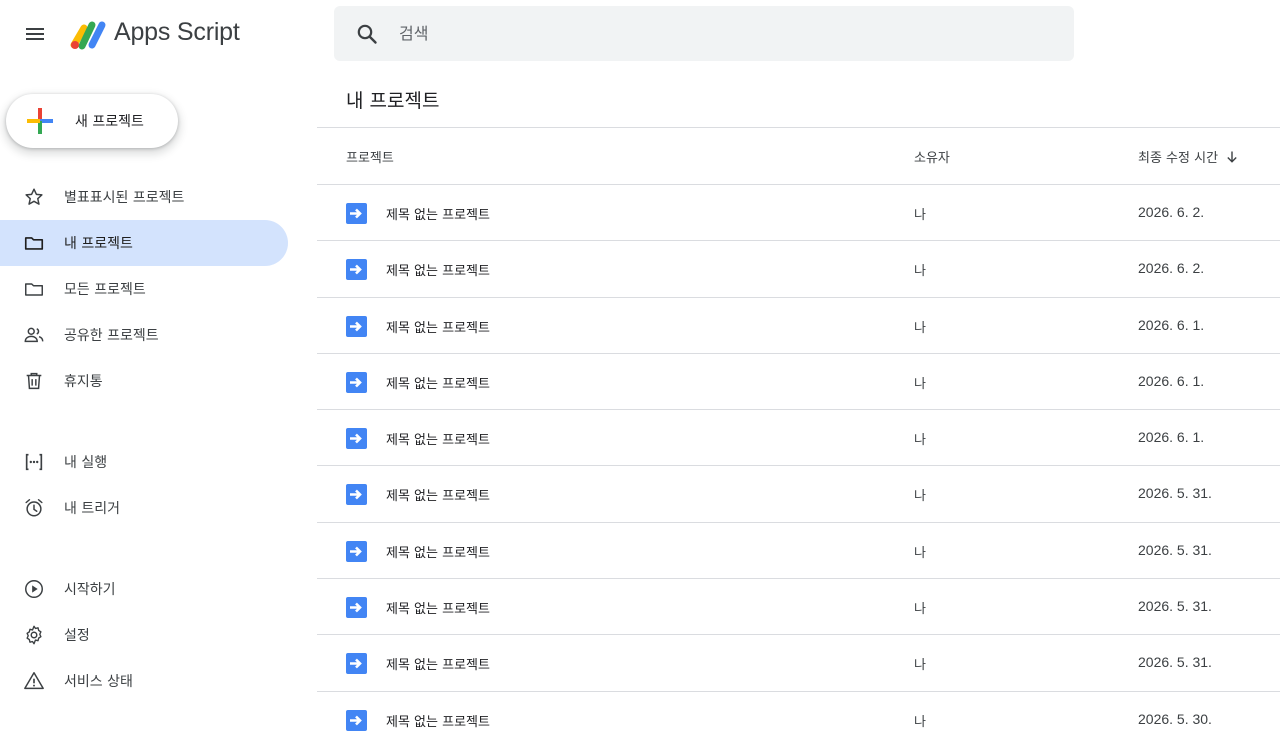  Describe the element at coordinates (89, 35) in the screenshot. I see `apps-script-logo` at that location.